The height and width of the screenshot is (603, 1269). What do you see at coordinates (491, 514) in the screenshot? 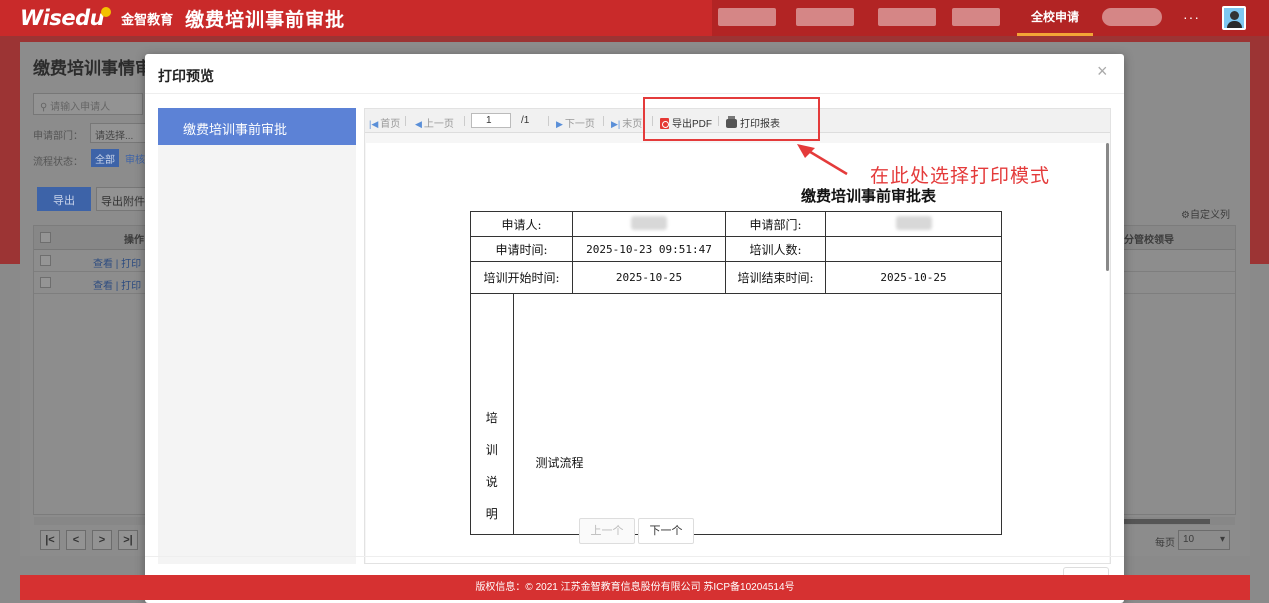
I see `description-label-char: 明` at bounding box center [491, 514].